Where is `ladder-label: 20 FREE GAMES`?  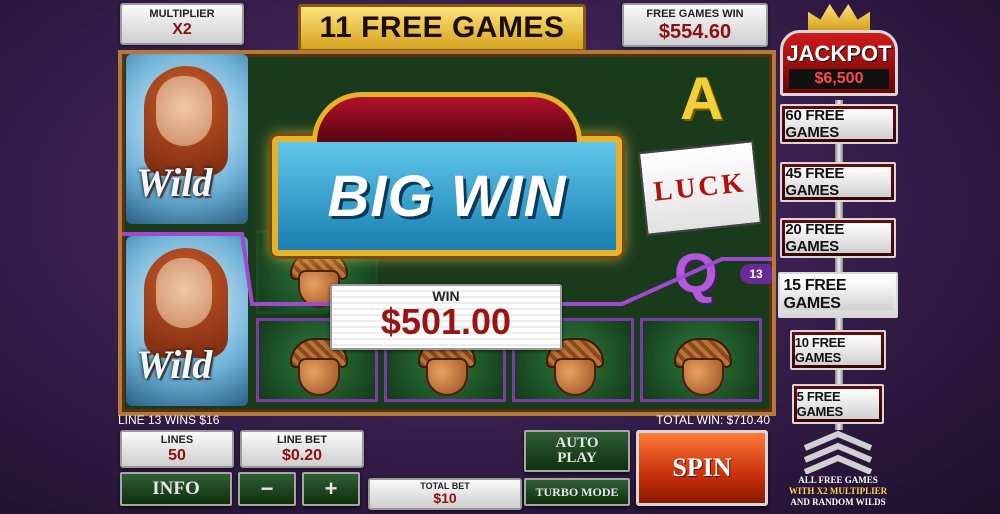 ladder-label: 20 FREE GAMES is located at coordinates (838, 238).